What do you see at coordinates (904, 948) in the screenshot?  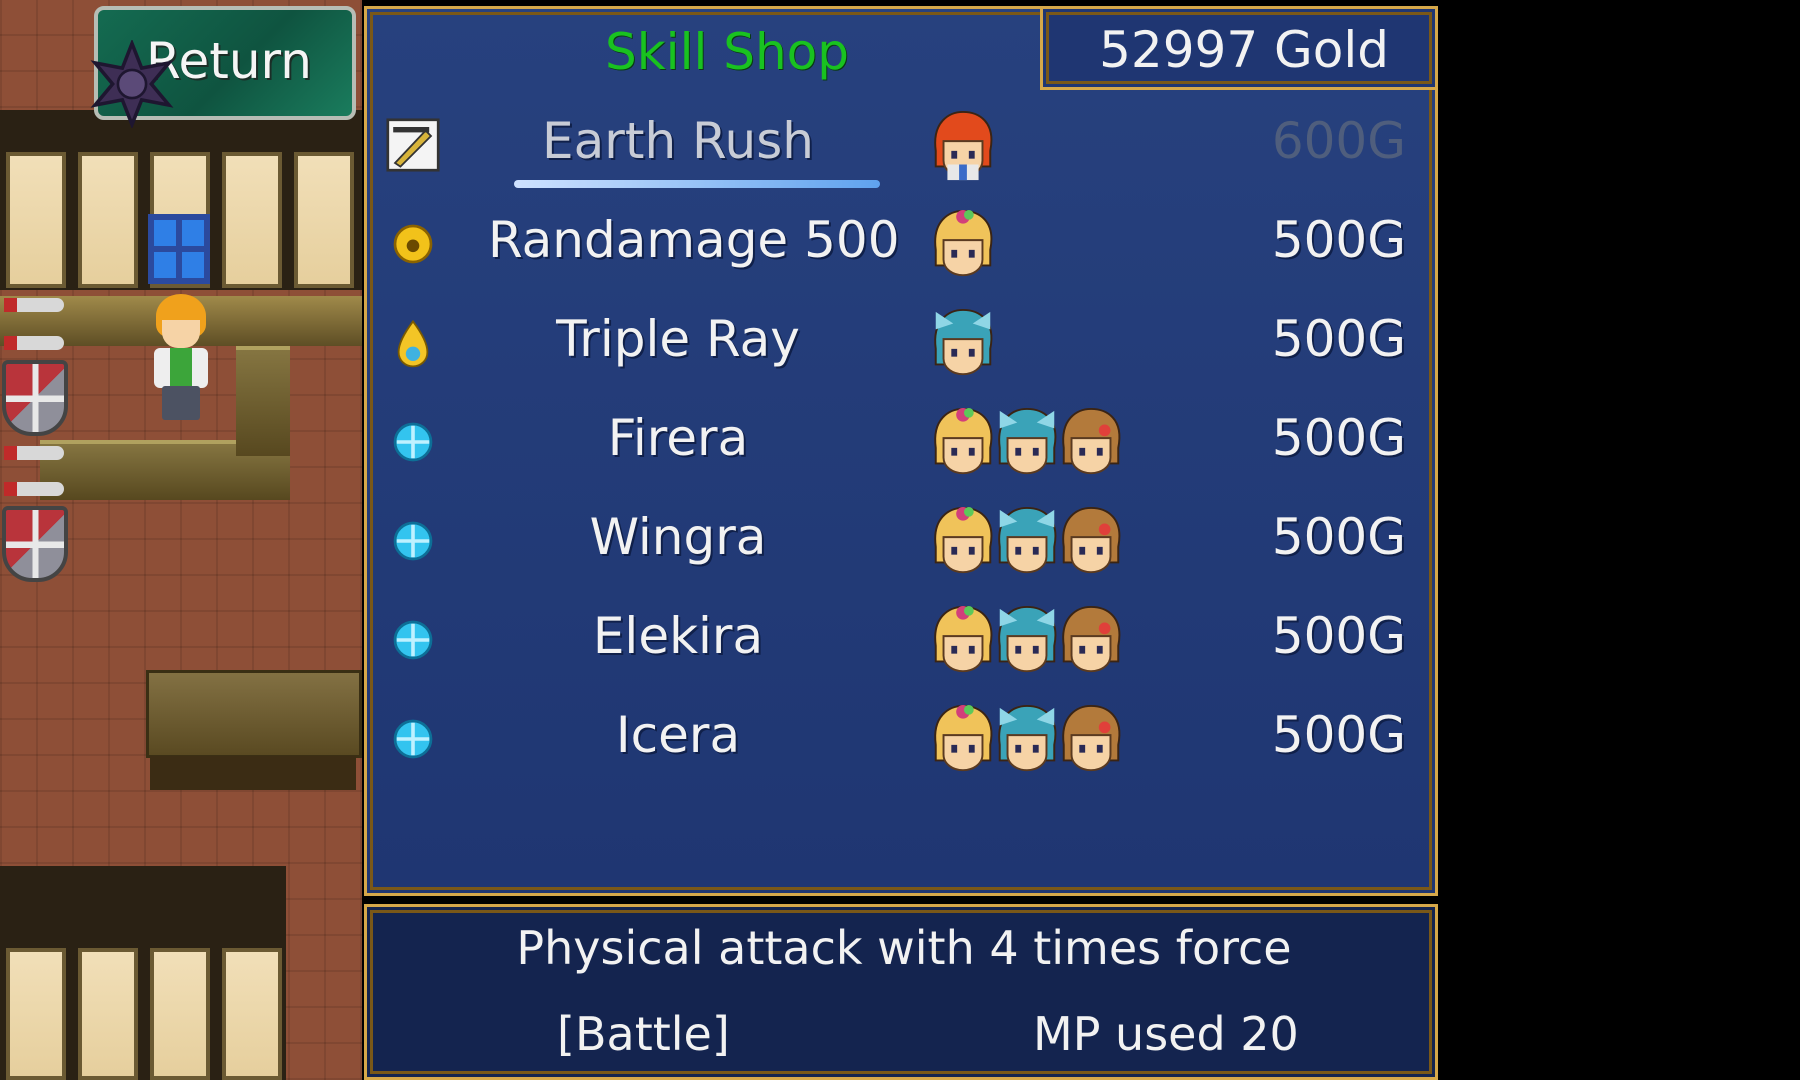 I see `skill-description-text: Physical attack with 4 times force` at bounding box center [904, 948].